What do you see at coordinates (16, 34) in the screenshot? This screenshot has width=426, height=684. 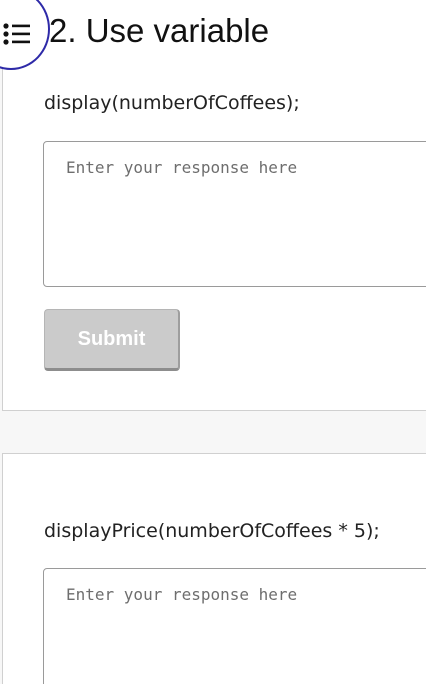 I see `list-icon` at bounding box center [16, 34].